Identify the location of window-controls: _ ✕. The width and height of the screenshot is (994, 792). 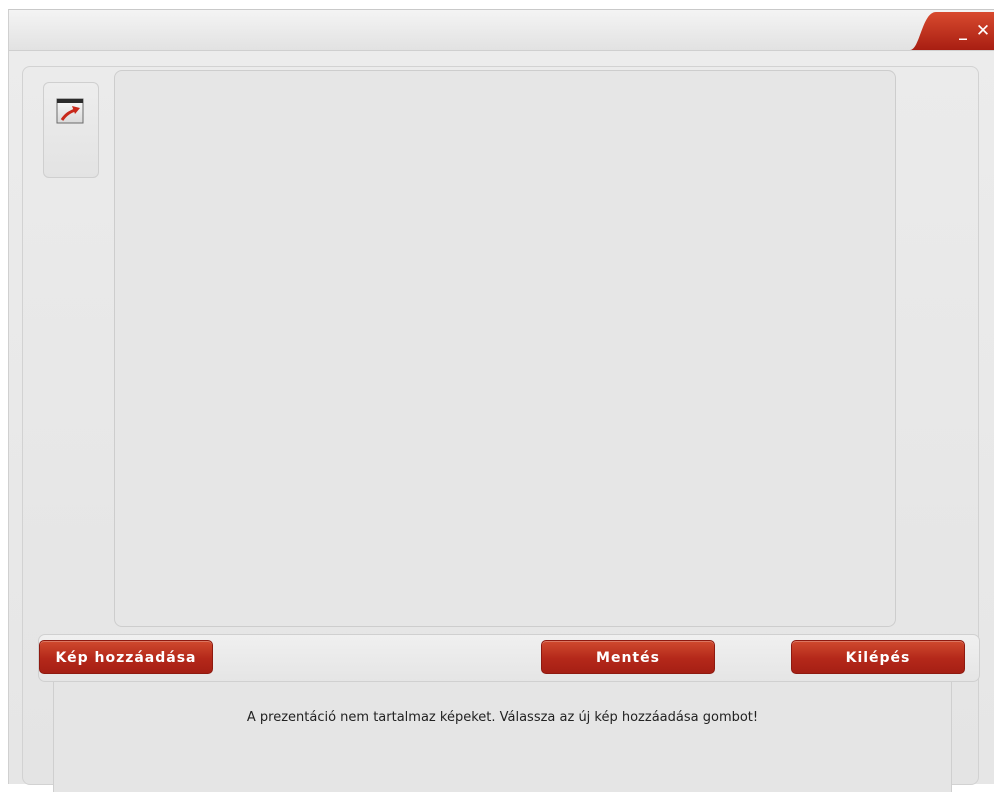
(952, 30).